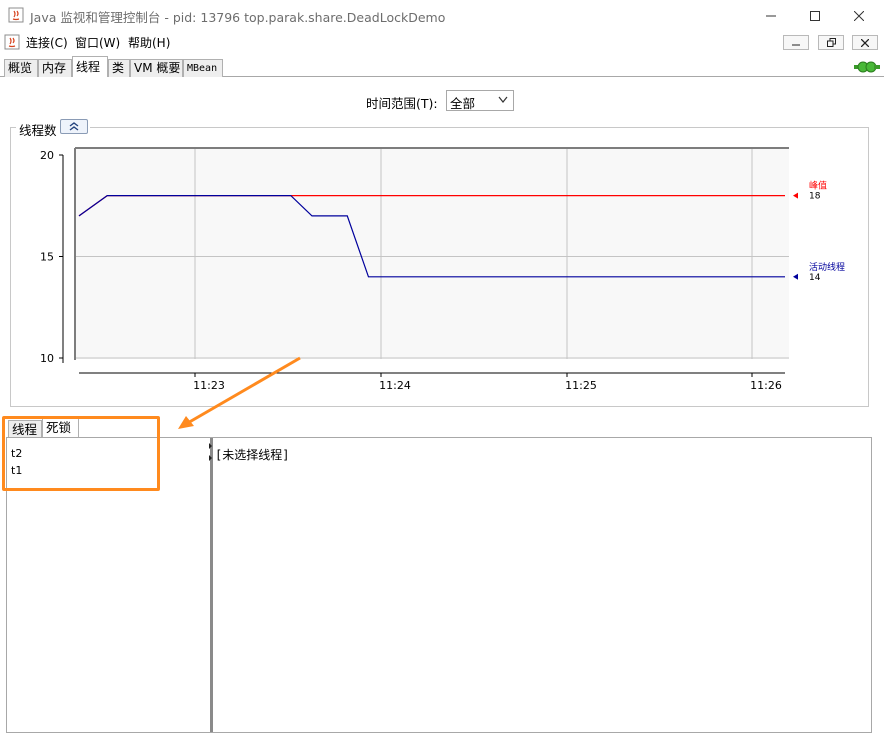 The width and height of the screenshot is (884, 740). I want to click on x-tick-label: 11:26, so click(766, 385).